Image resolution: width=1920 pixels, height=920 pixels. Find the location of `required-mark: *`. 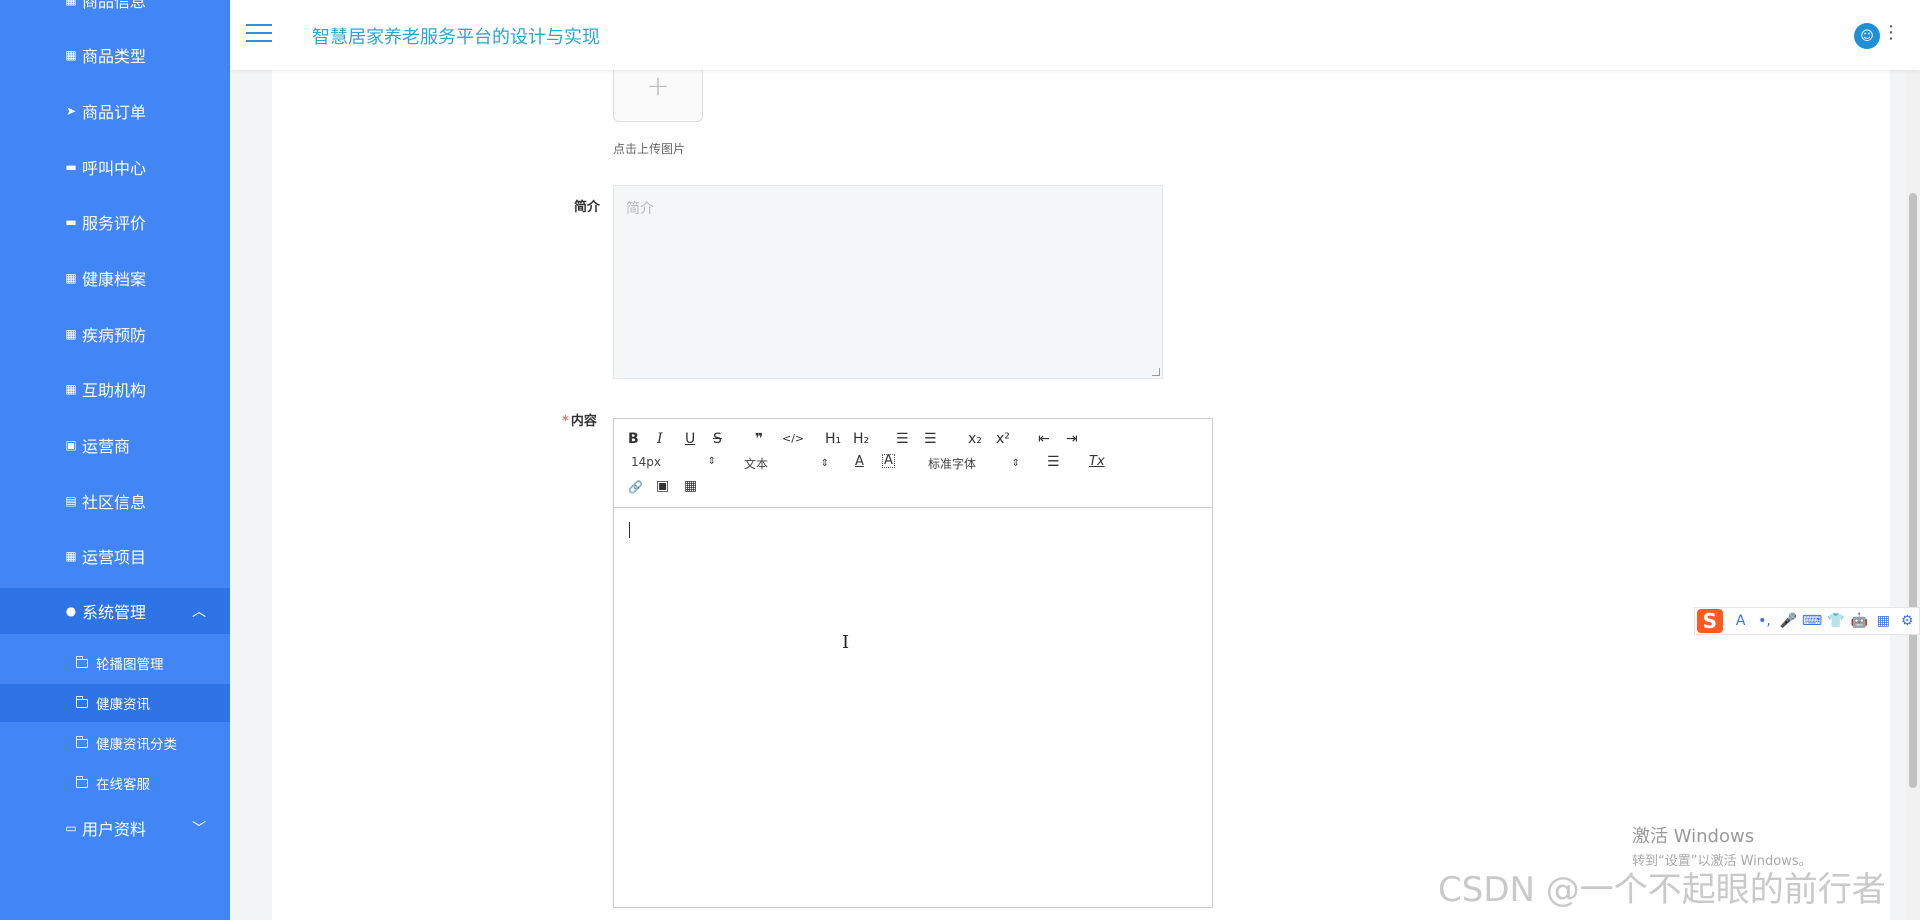

required-mark: * is located at coordinates (565, 421).